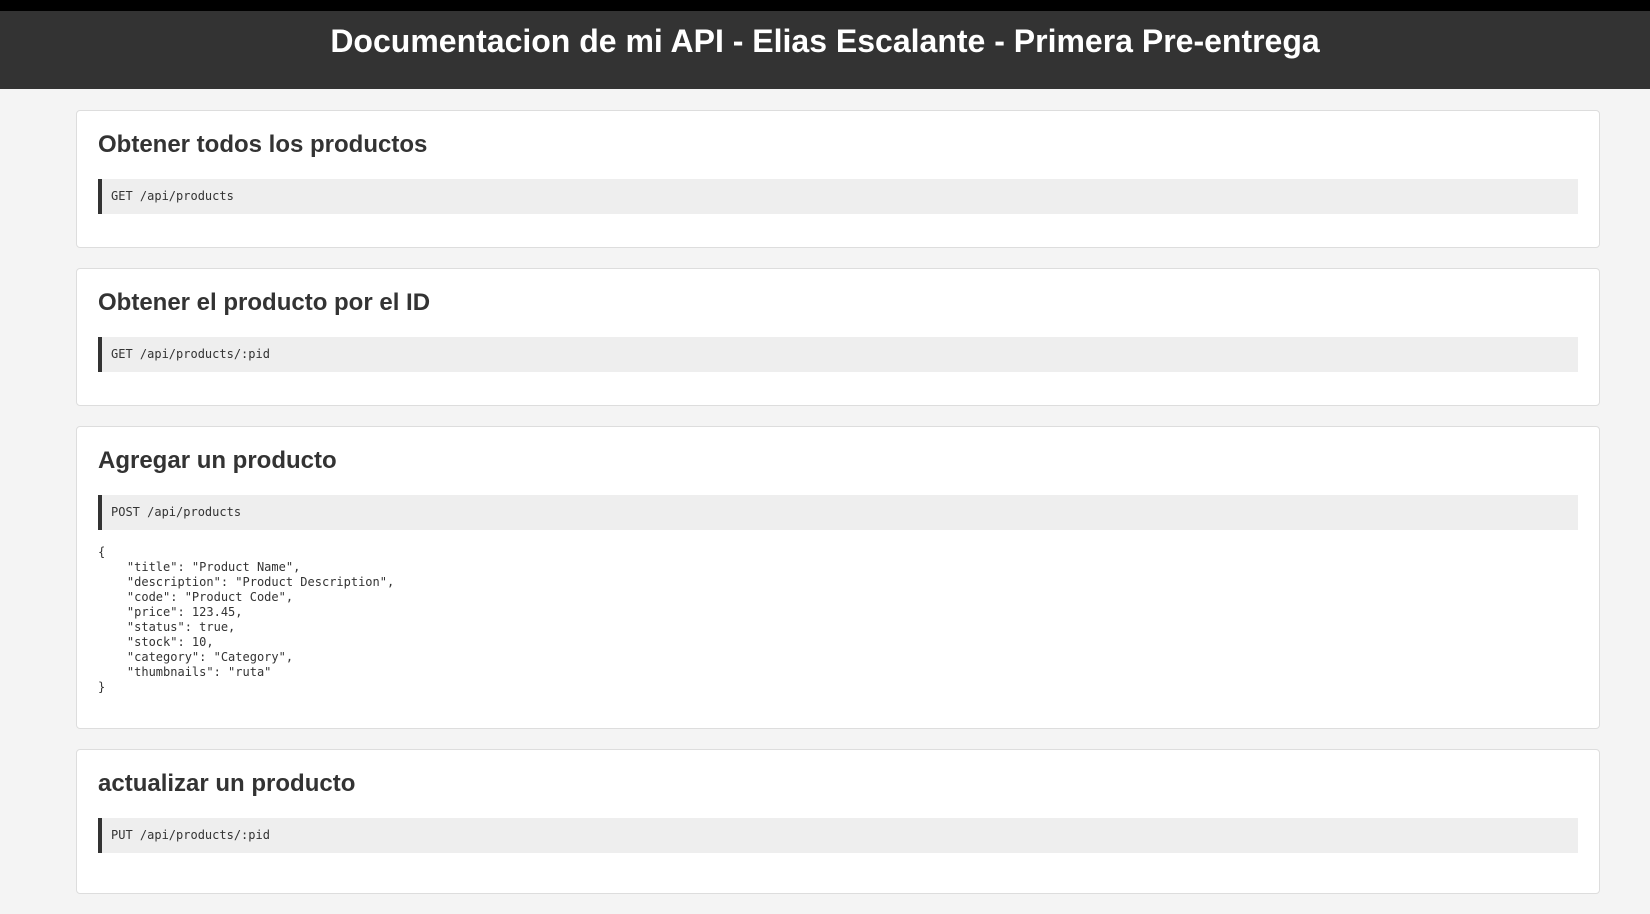 The image size is (1650, 914). What do you see at coordinates (838, 835) in the screenshot?
I see `endpoint-code: PUT /api/products/:pid` at bounding box center [838, 835].